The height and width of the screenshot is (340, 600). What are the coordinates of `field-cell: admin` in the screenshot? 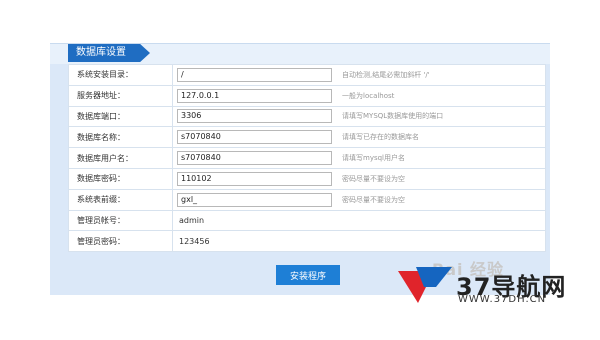 It's located at (359, 220).